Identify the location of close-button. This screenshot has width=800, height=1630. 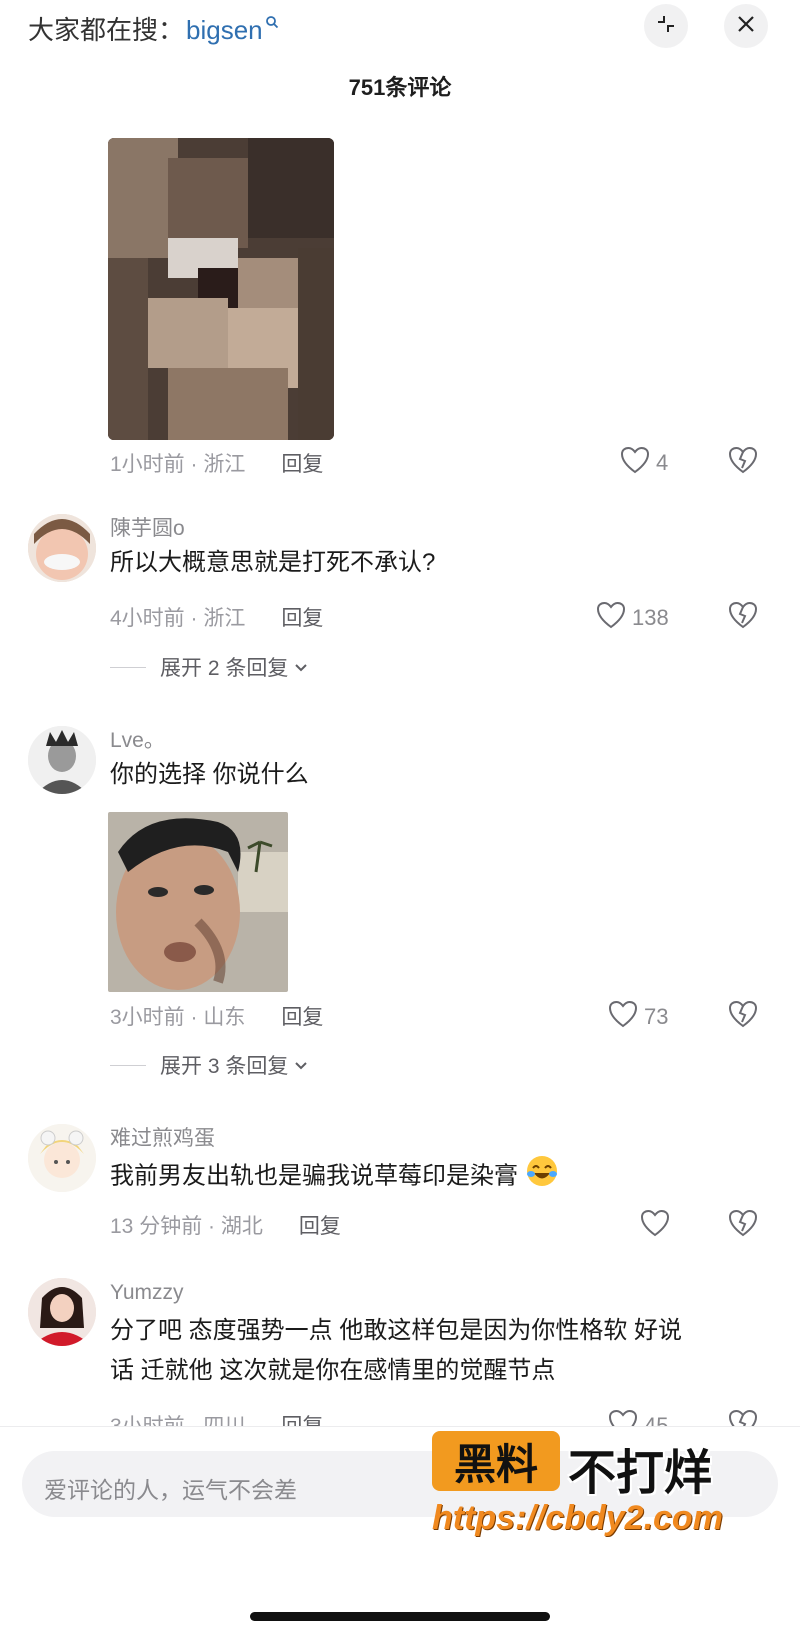
(746, 26).